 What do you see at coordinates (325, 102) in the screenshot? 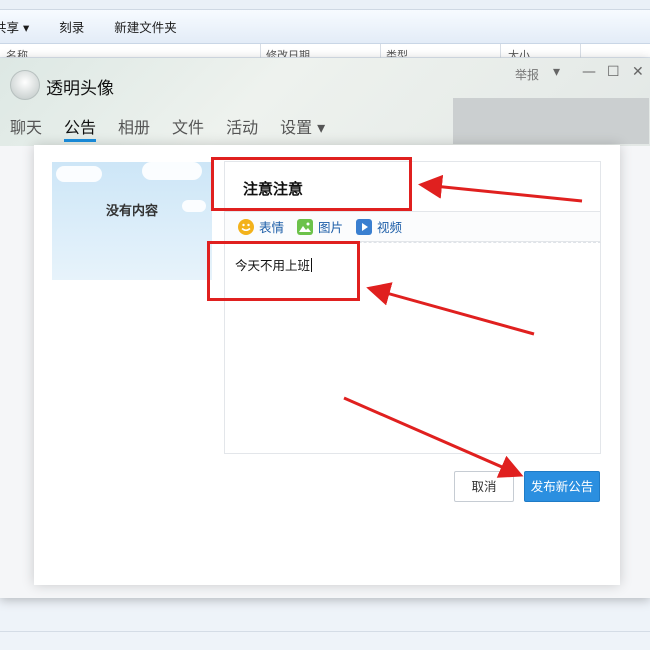
I see `group-titlebar: 透明头像 举报 ▾ — ☐ ✕ 聊天 公告 相册 文件 活动 设置 ▾` at bounding box center [325, 102].